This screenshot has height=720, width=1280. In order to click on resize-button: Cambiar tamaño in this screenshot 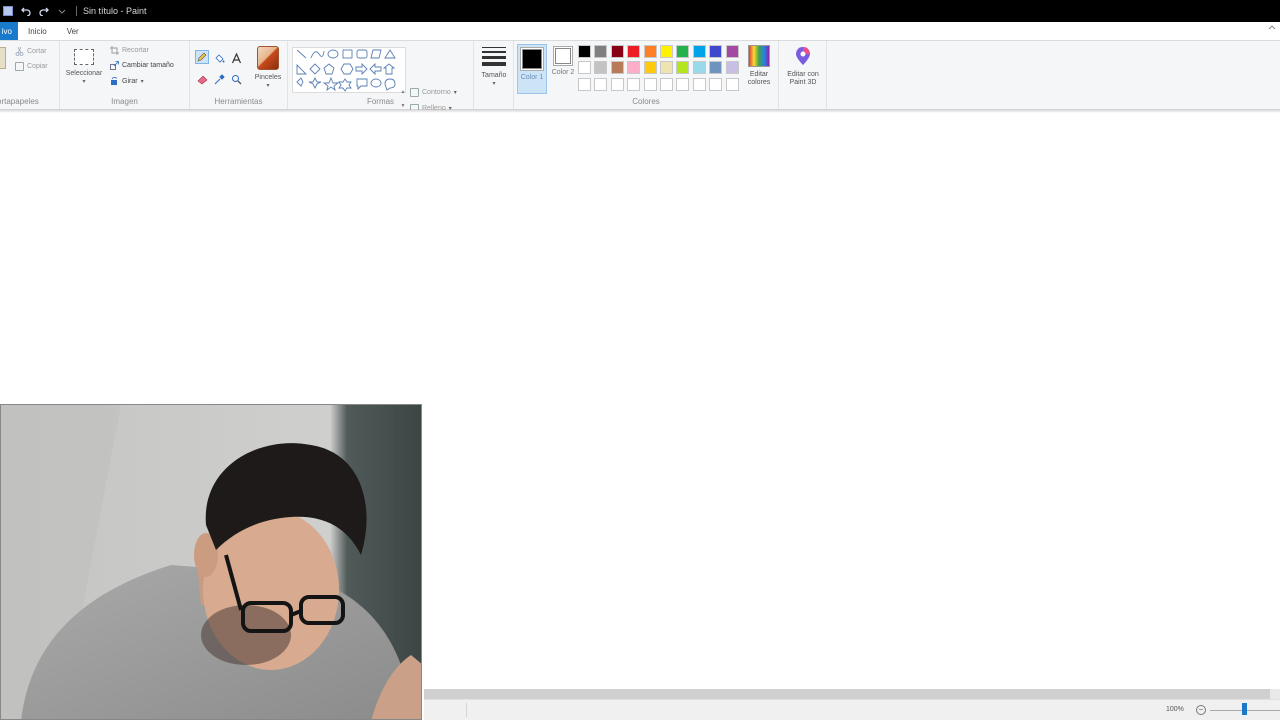, I will do `click(142, 65)`.